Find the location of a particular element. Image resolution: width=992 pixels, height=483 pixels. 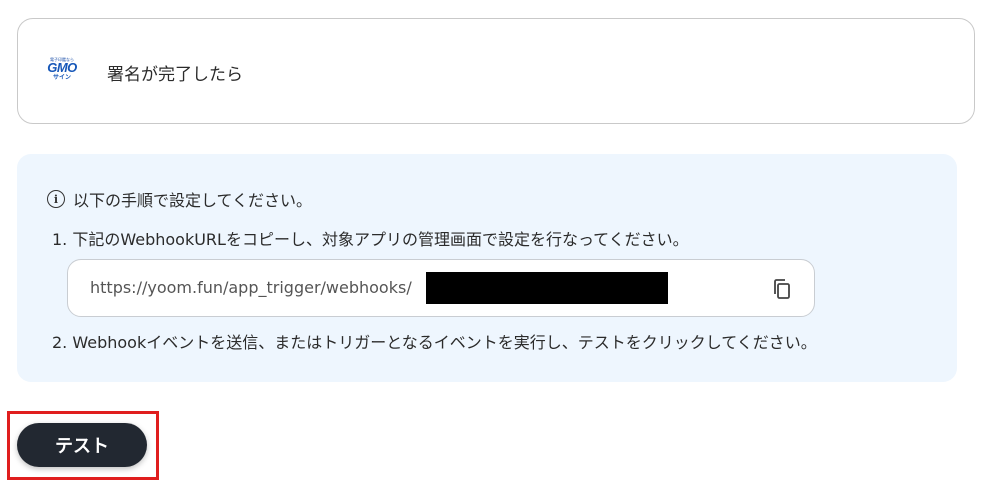

logo-brand: GMO is located at coordinates (62, 67).